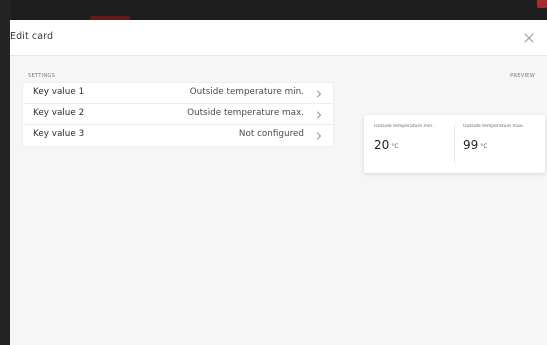  Describe the element at coordinates (5, 172) in the screenshot. I see `backdrop-left-edge` at that location.